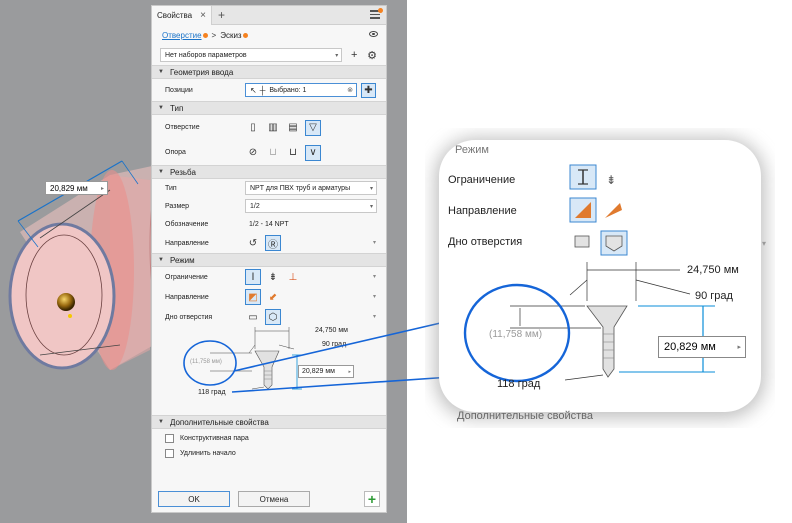 This screenshot has height=523, width=792. I want to click on positions-row: Позиции ↖ ┼ Выбрано: 1 ⊗ ✚, so click(269, 90).